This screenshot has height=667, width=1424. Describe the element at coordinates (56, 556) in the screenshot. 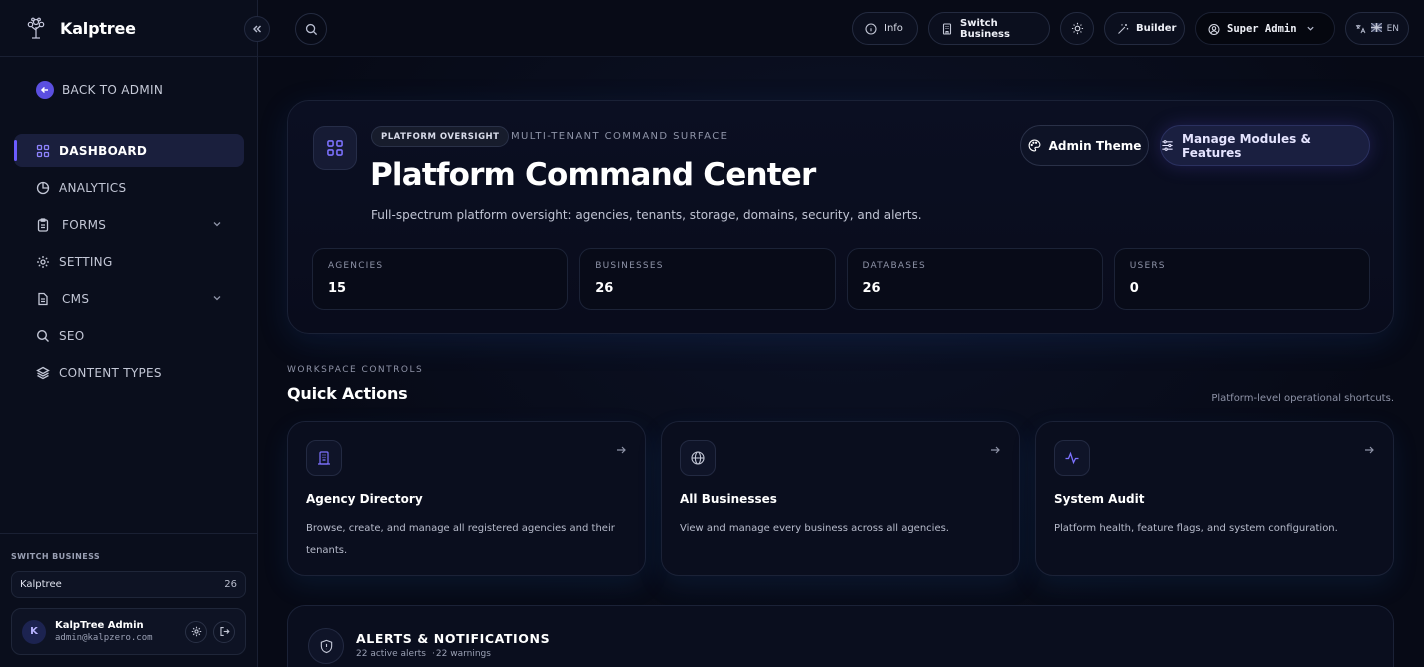

I see `switch-business-label: SWITCH BUSINESS` at that location.